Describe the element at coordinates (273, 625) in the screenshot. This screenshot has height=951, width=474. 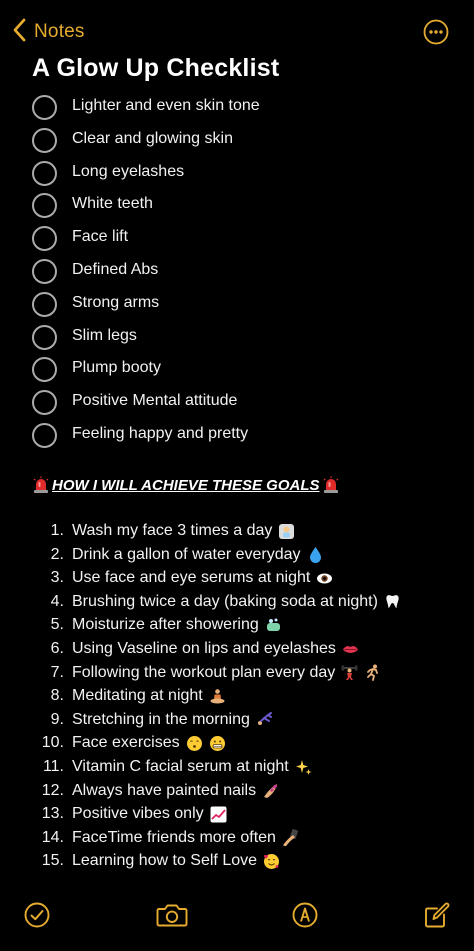
I see `soap-emoji` at that location.